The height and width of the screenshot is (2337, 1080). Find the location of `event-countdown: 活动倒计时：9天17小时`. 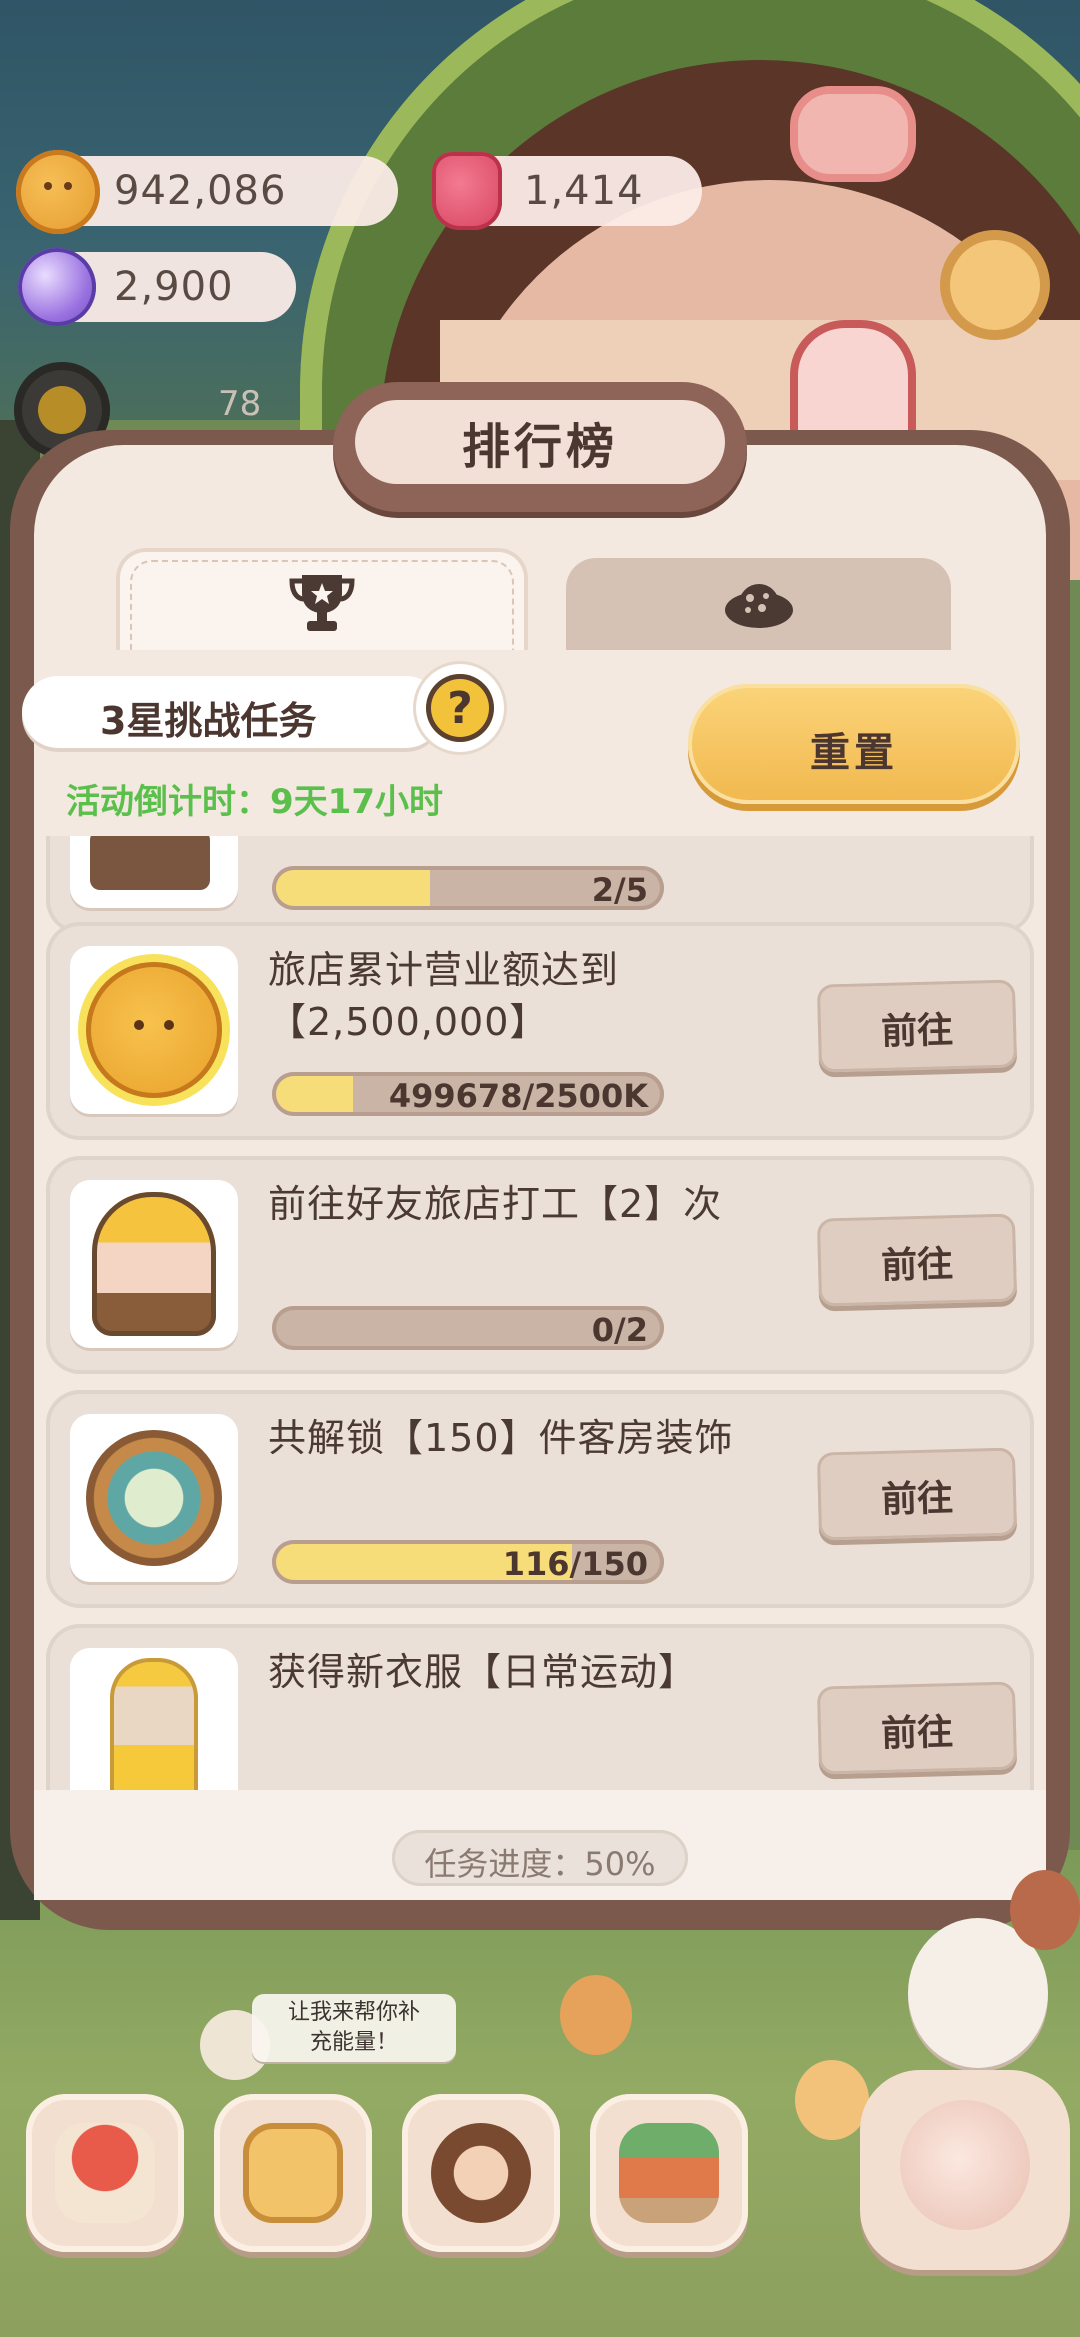

event-countdown: 活动倒计时：9天17小时 is located at coordinates (254, 802).